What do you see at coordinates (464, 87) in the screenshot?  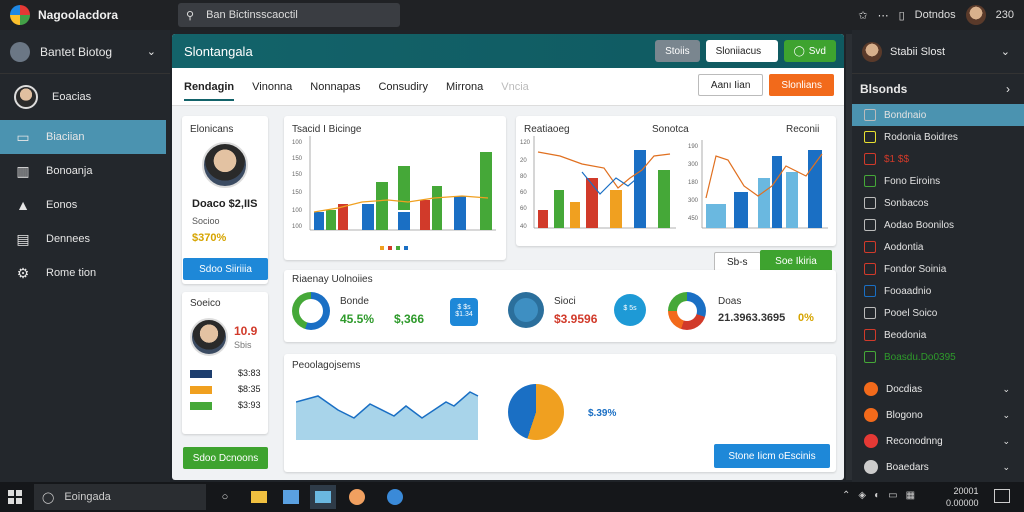 I see `tab-4: Mirrona` at bounding box center [464, 87].